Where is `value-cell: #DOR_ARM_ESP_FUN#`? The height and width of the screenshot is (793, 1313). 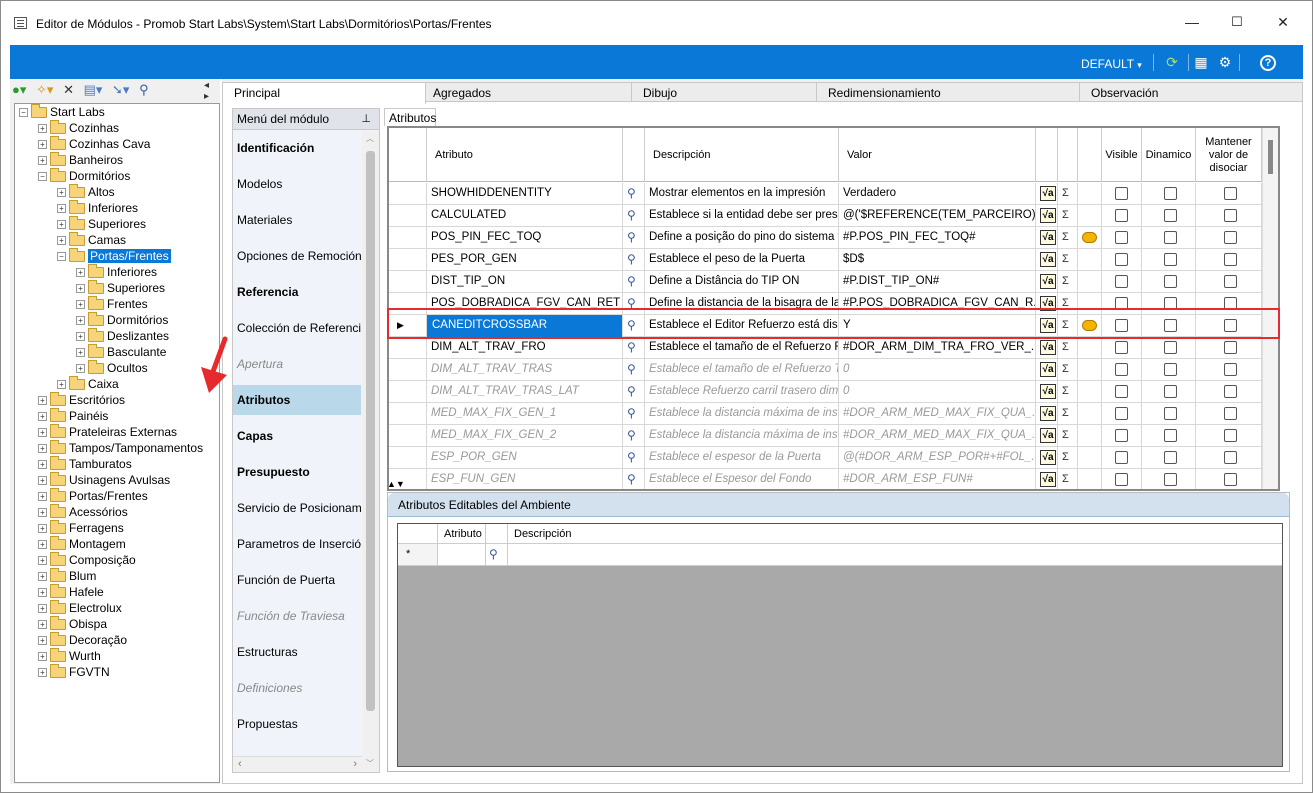
value-cell: #DOR_ARM_ESP_FUN# is located at coordinates (937, 479).